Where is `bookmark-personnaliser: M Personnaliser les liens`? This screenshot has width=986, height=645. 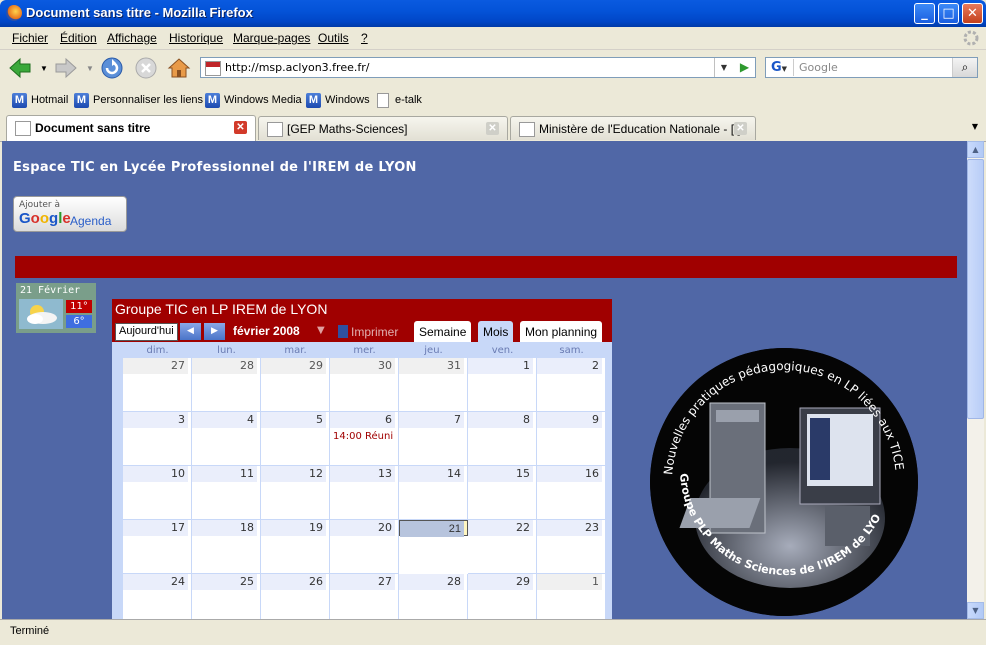 bookmark-personnaliser: M Personnaliser les liens is located at coordinates (138, 100).